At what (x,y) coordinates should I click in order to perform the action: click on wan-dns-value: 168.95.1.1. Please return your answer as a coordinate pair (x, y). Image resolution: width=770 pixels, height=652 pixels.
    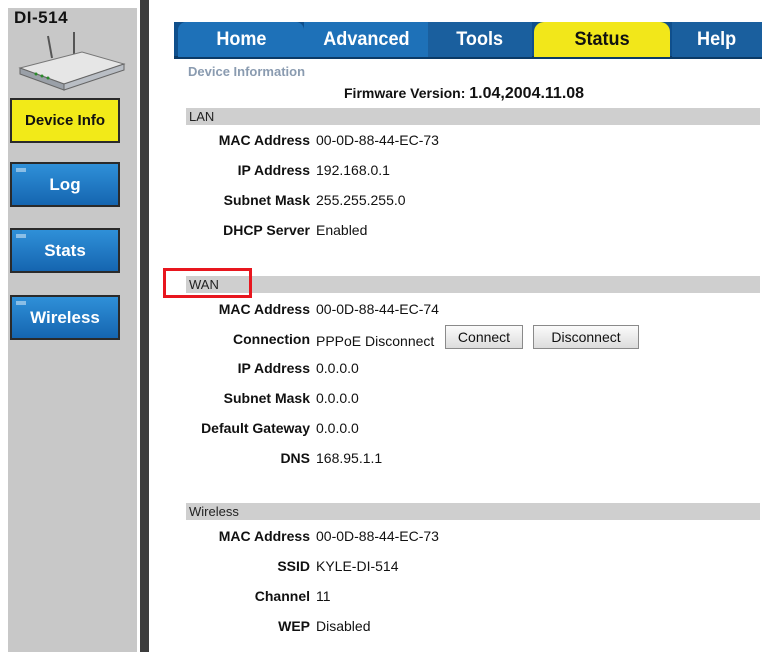
    Looking at the image, I should click on (349, 458).